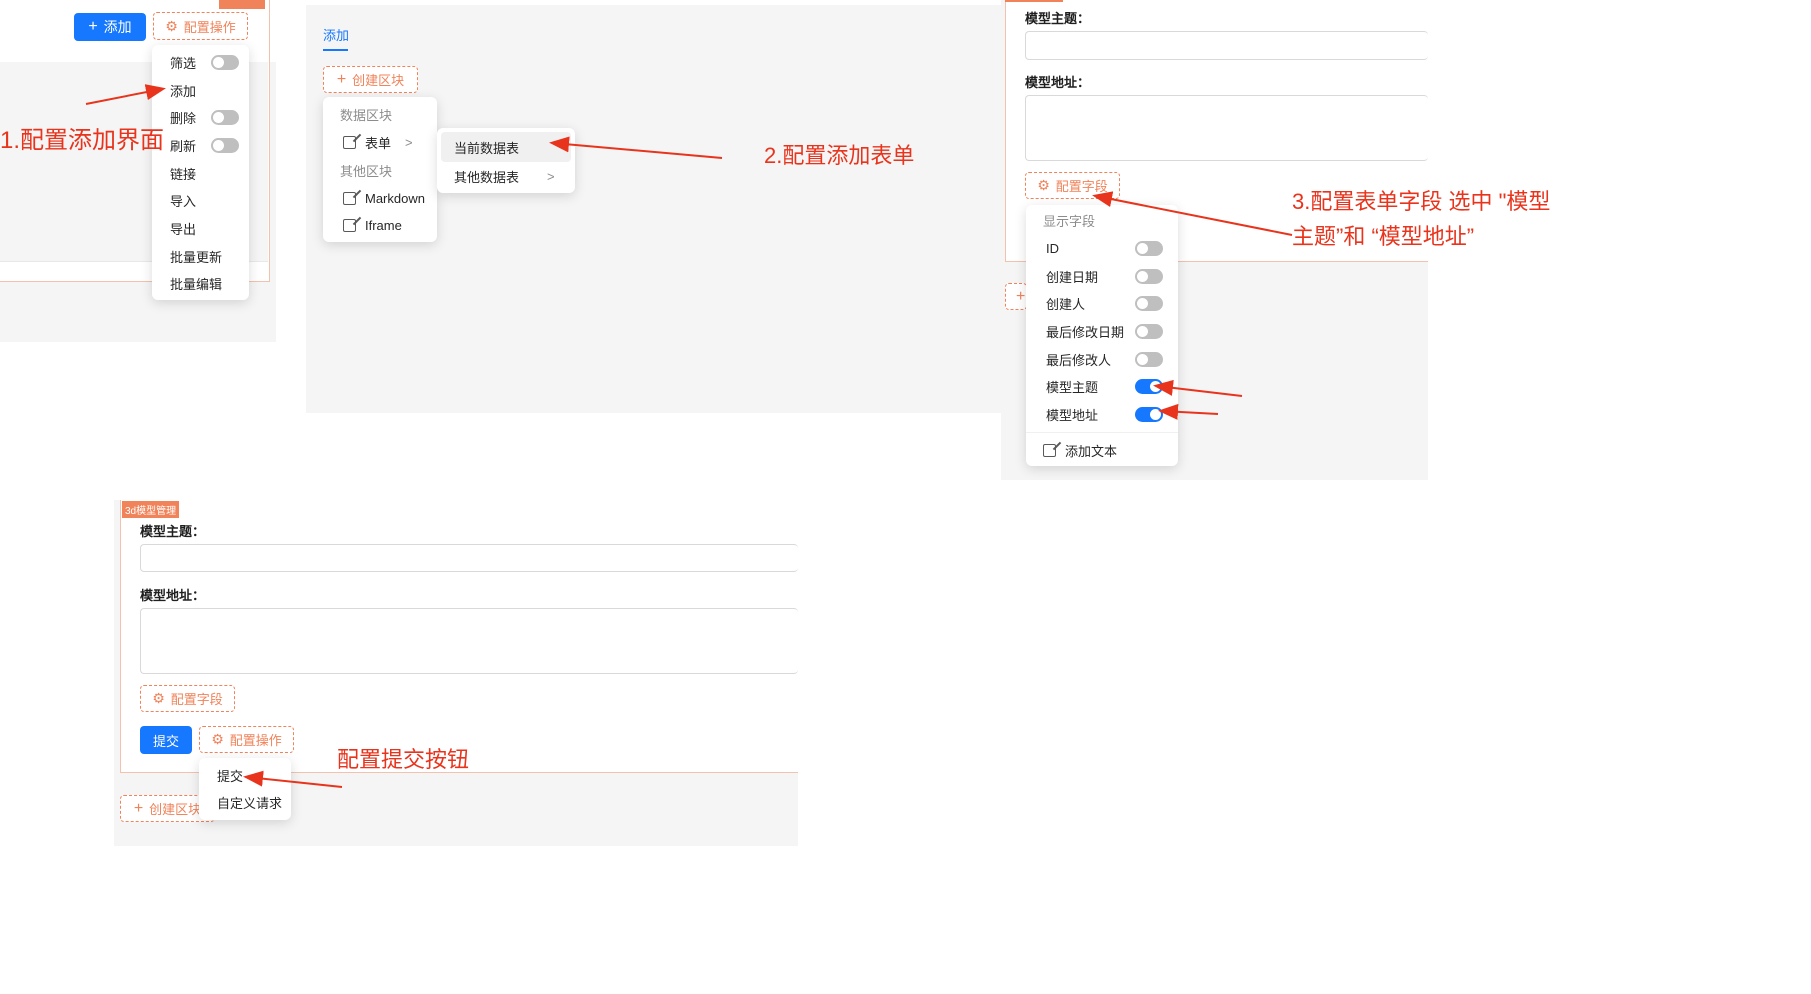 This screenshot has height=994, width=1811. Describe the element at coordinates (293, 779) in the screenshot. I see `arrow-to-submit-item` at that location.